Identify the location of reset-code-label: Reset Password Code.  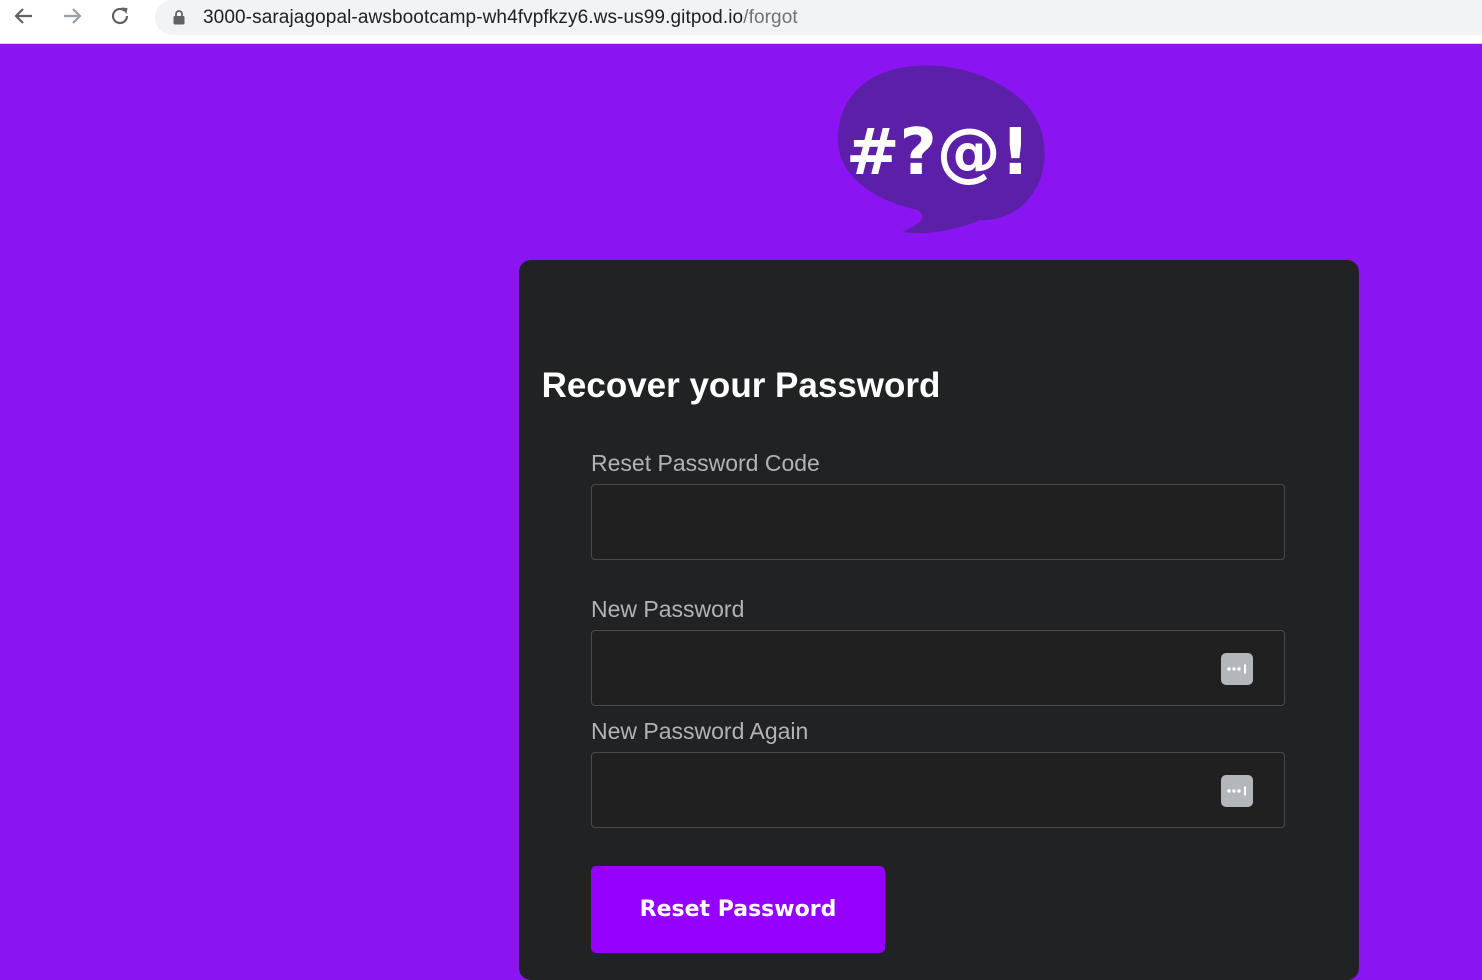
(705, 463).